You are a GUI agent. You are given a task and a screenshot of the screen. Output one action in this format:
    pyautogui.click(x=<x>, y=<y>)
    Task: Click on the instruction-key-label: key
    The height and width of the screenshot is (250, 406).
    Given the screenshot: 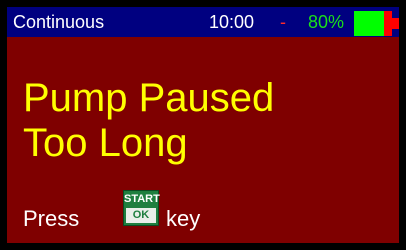 What is the action you would take?
    pyautogui.click(x=183, y=218)
    